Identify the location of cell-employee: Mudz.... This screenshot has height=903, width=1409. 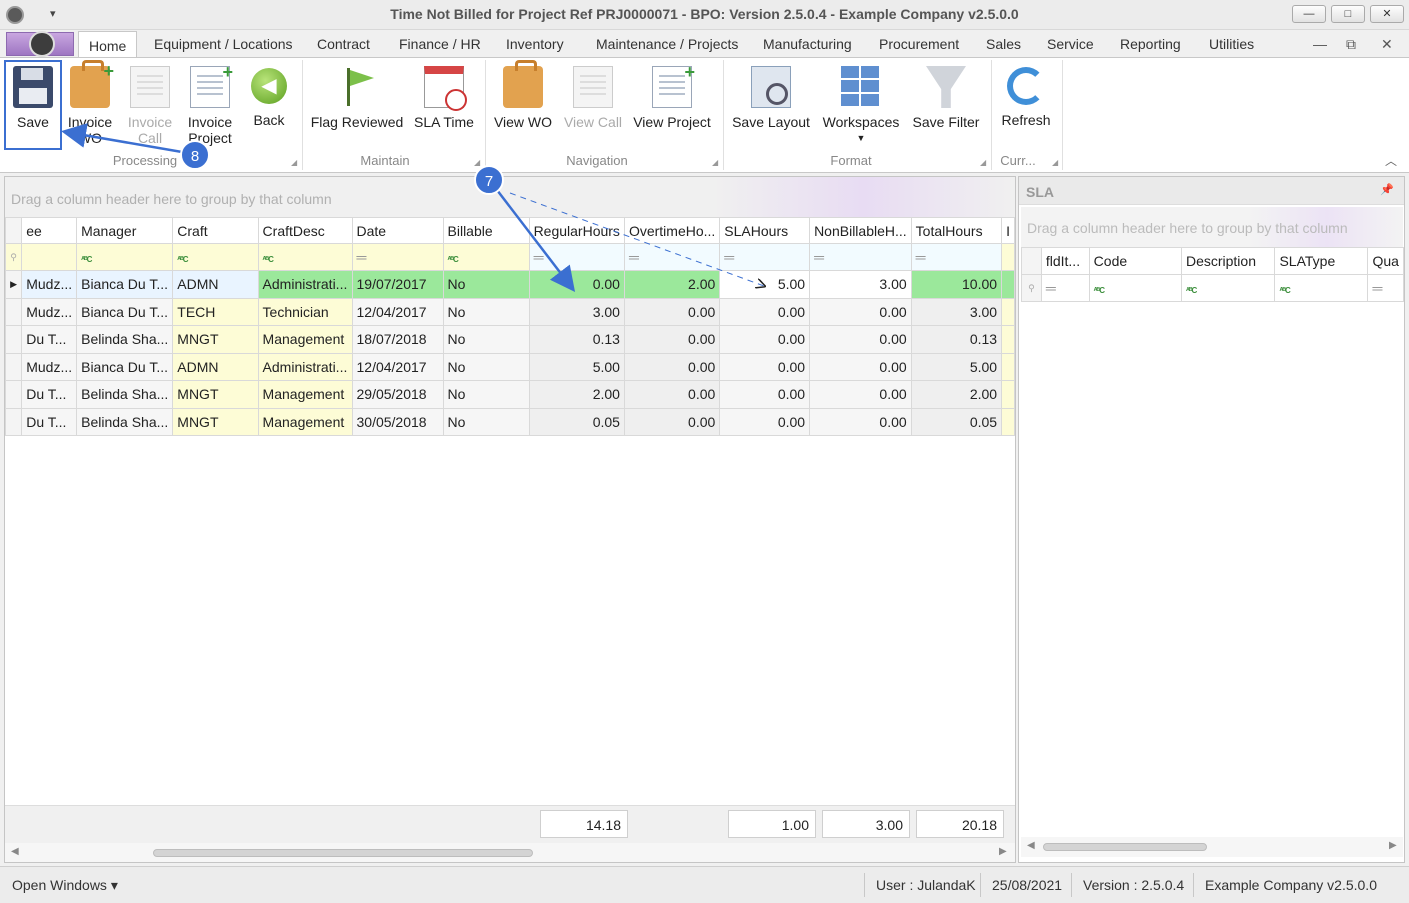
(49, 311).